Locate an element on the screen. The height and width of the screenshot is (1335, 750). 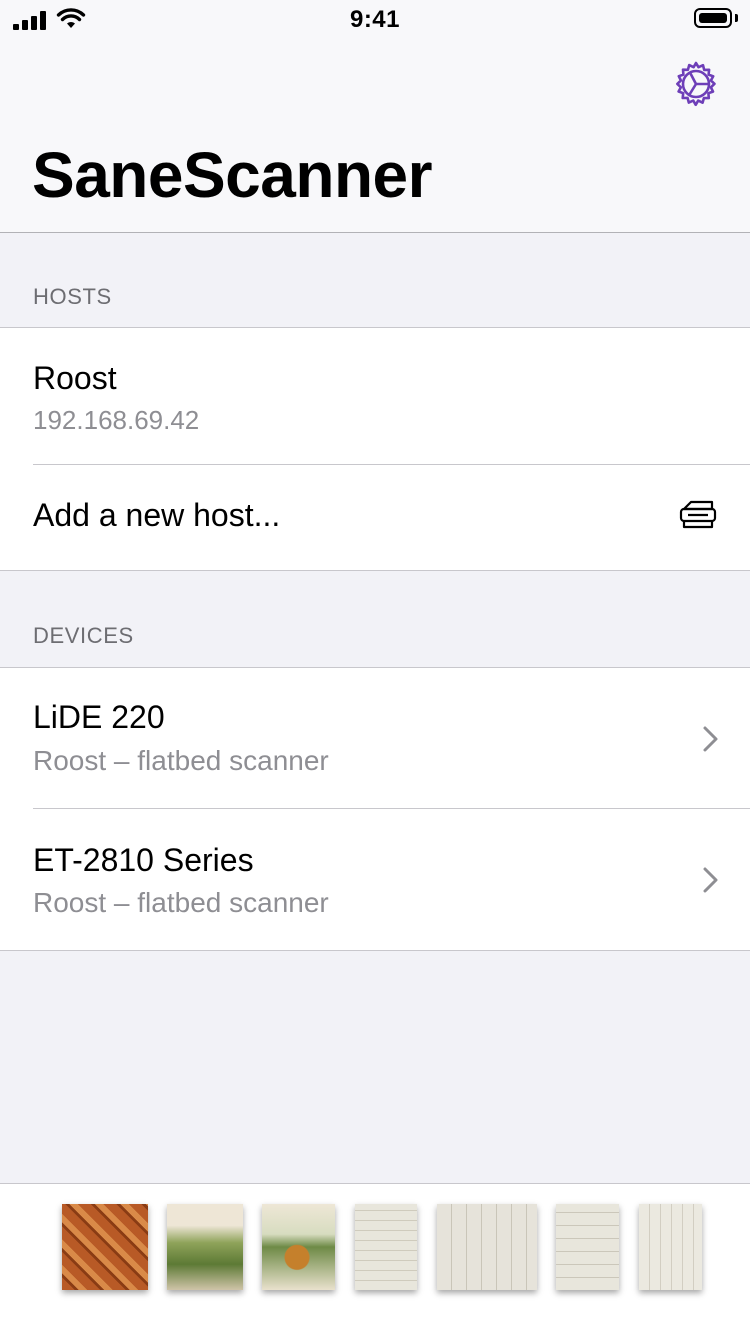
gallery-thumbnail-pineapple-closeup is located at coordinates (105, 1247).